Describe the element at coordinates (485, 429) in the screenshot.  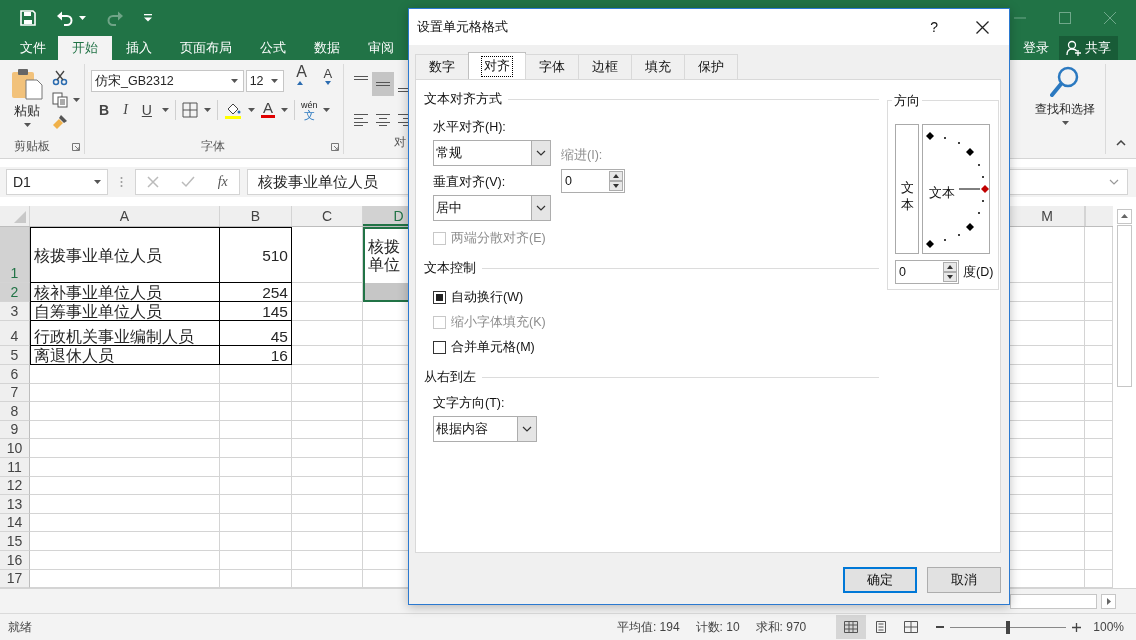
I see `text-direction-dropdown: 根据内容` at that location.